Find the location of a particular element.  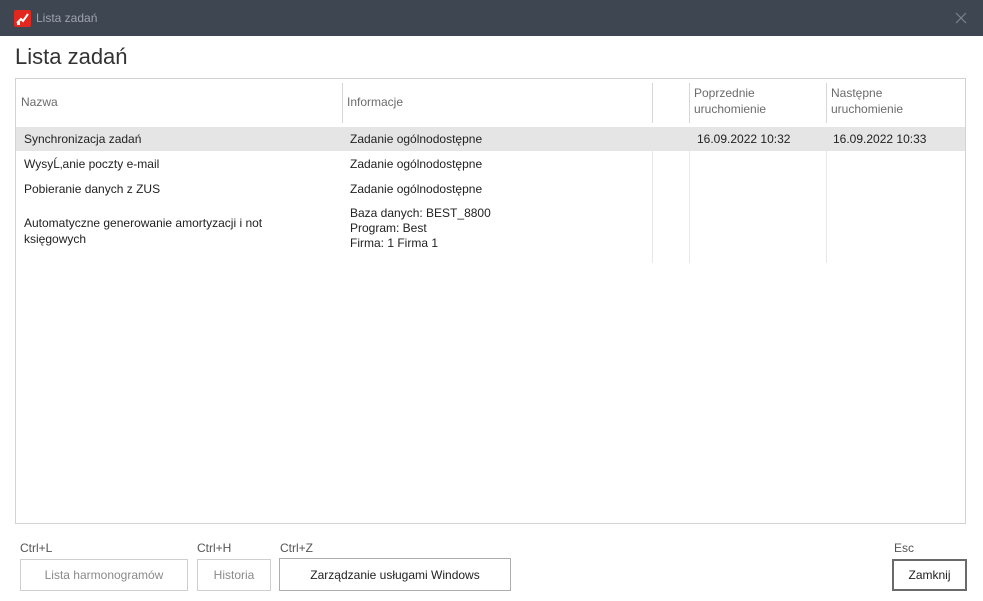

column-header-name: Nazwa is located at coordinates (179, 102).